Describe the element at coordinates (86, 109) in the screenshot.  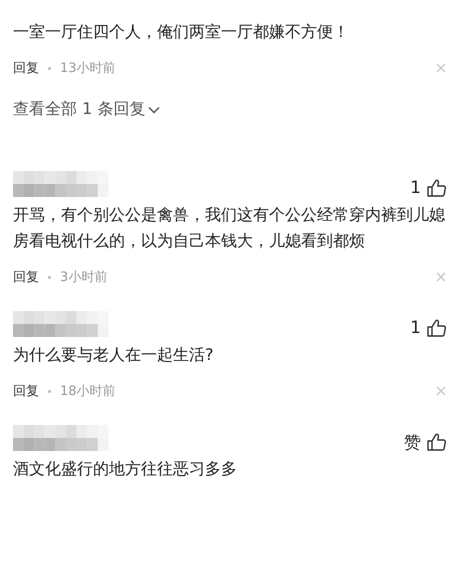
I see `view-replies-link: 查看全部 1 条回复` at that location.